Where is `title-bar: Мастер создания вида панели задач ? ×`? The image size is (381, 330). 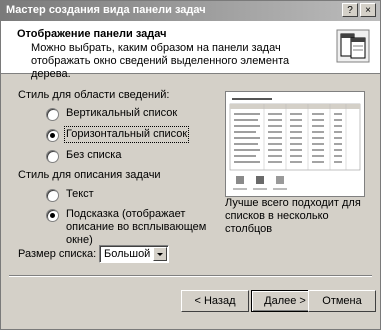
title-bar: Мастер создания вида панели задач ? × is located at coordinates (190, 11).